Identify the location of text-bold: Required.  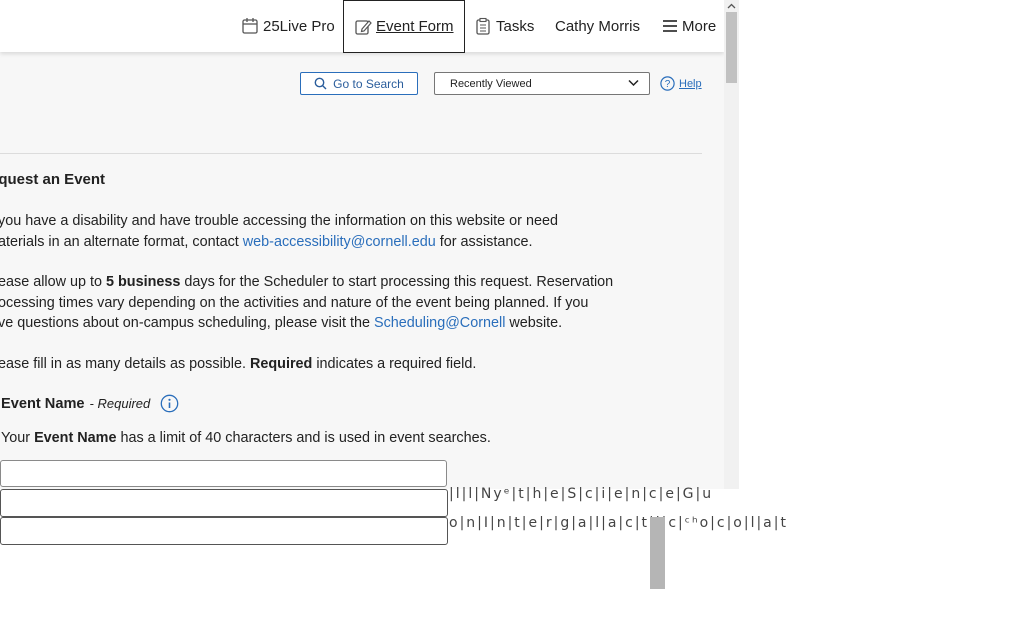
(281, 364).